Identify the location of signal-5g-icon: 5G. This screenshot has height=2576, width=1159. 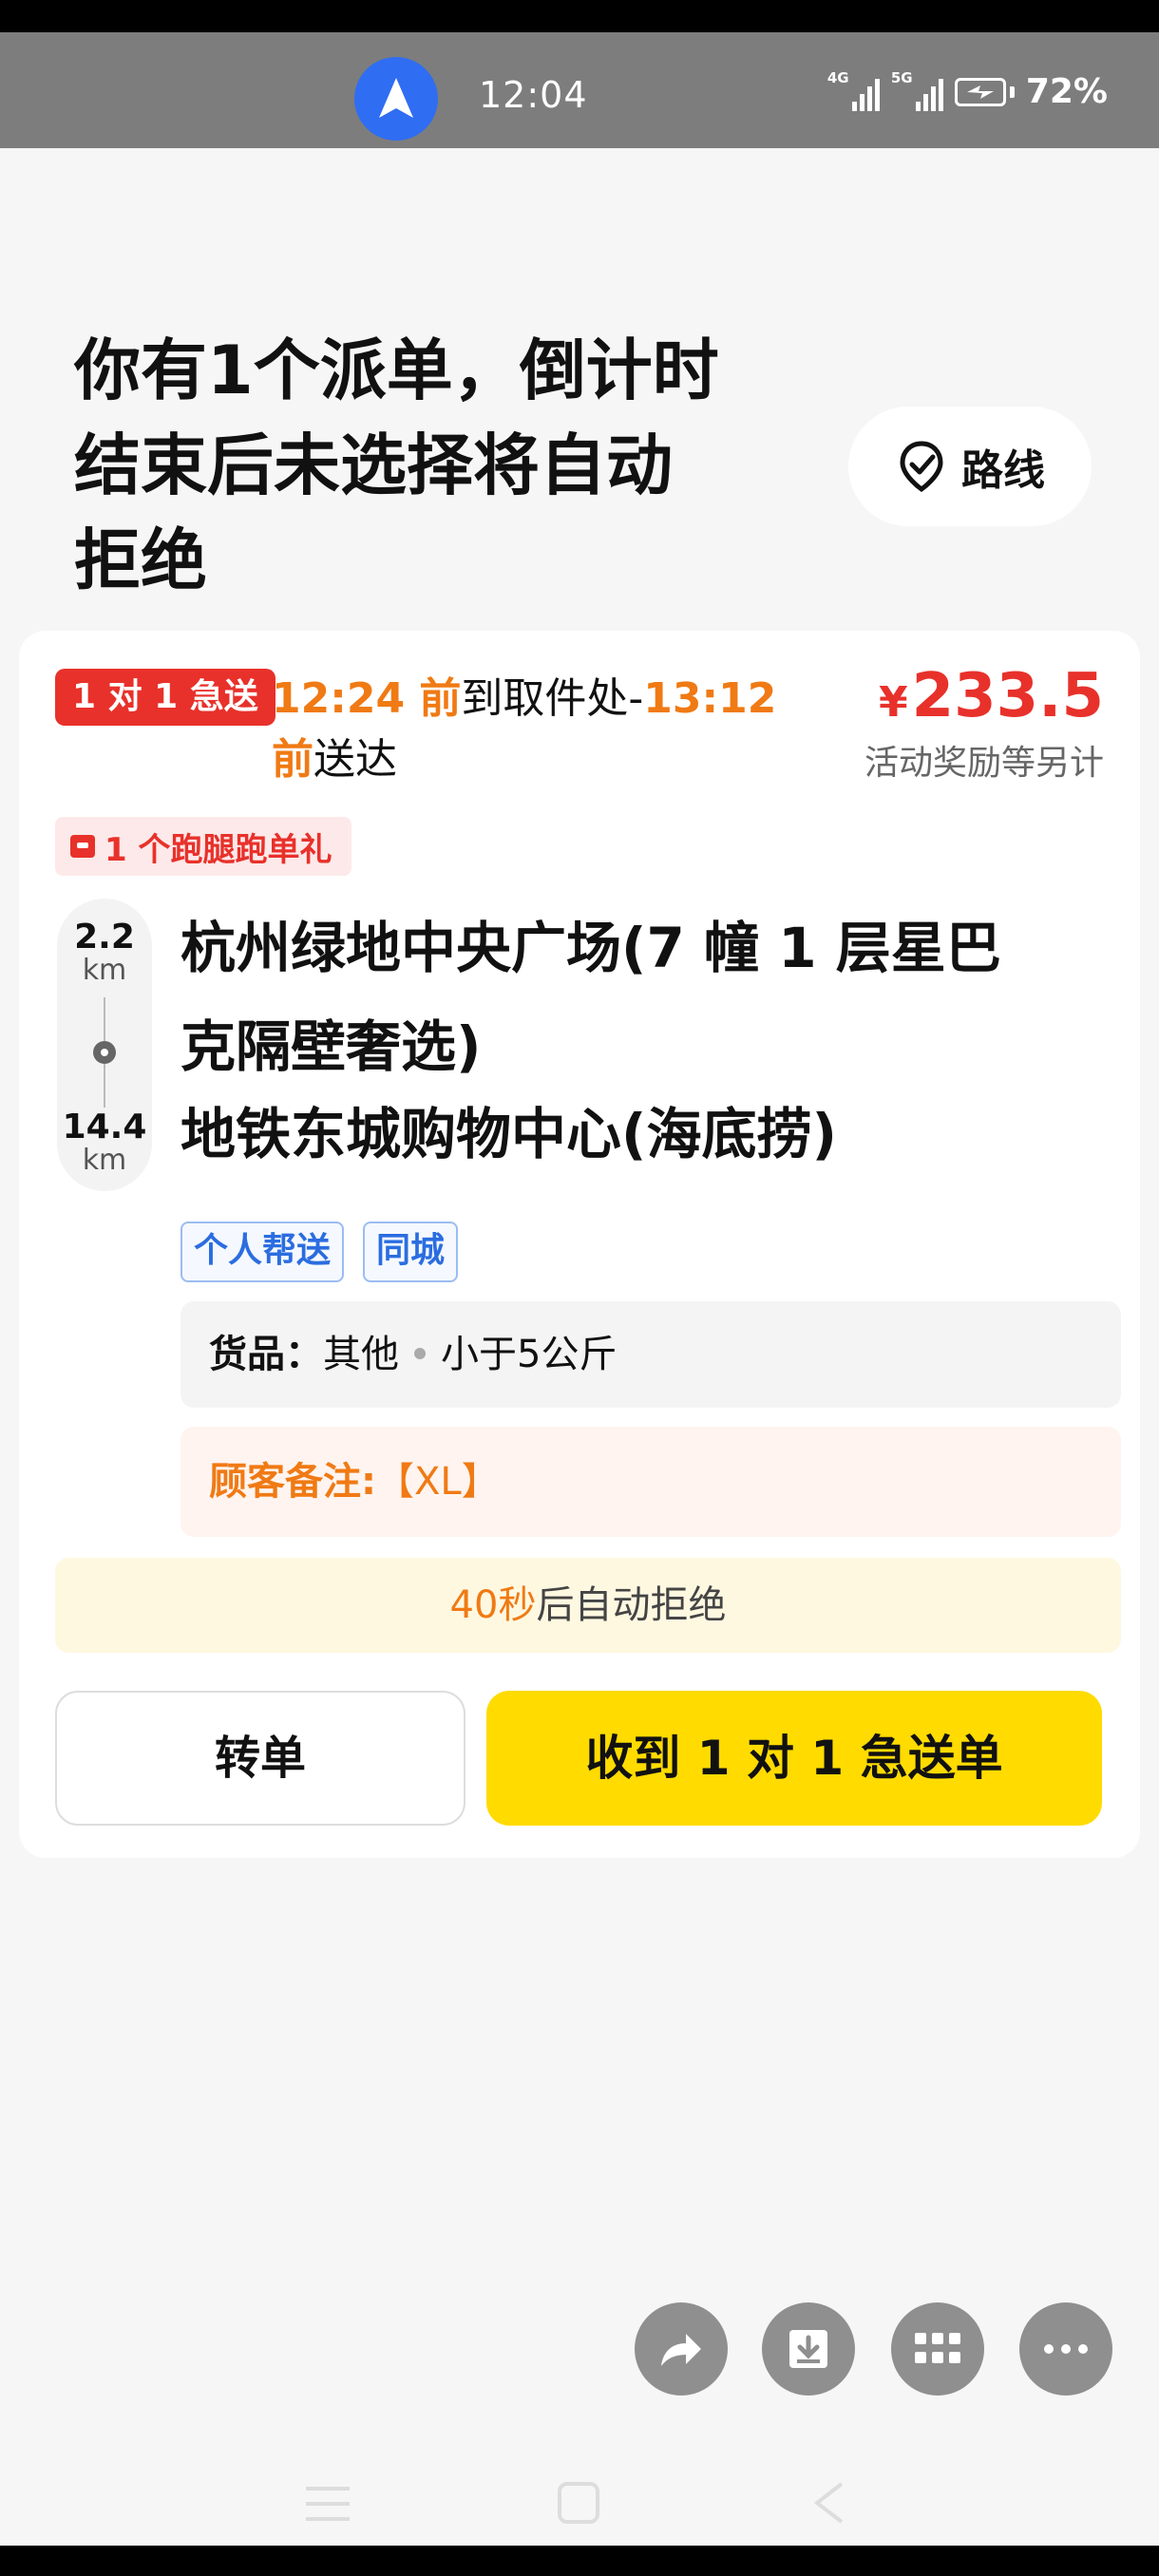
(917, 90).